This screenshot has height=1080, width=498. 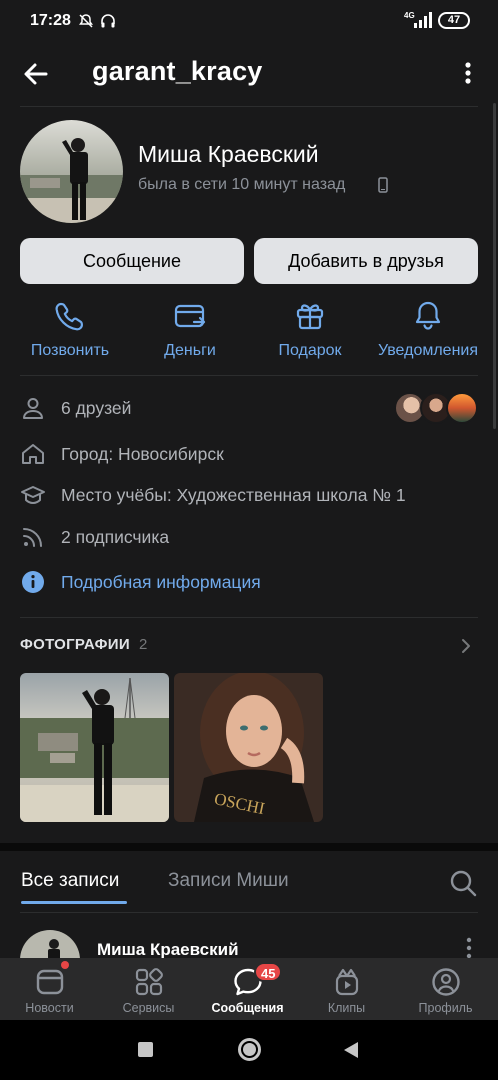 I want to click on back-arrow-icon, so click(x=36, y=74).